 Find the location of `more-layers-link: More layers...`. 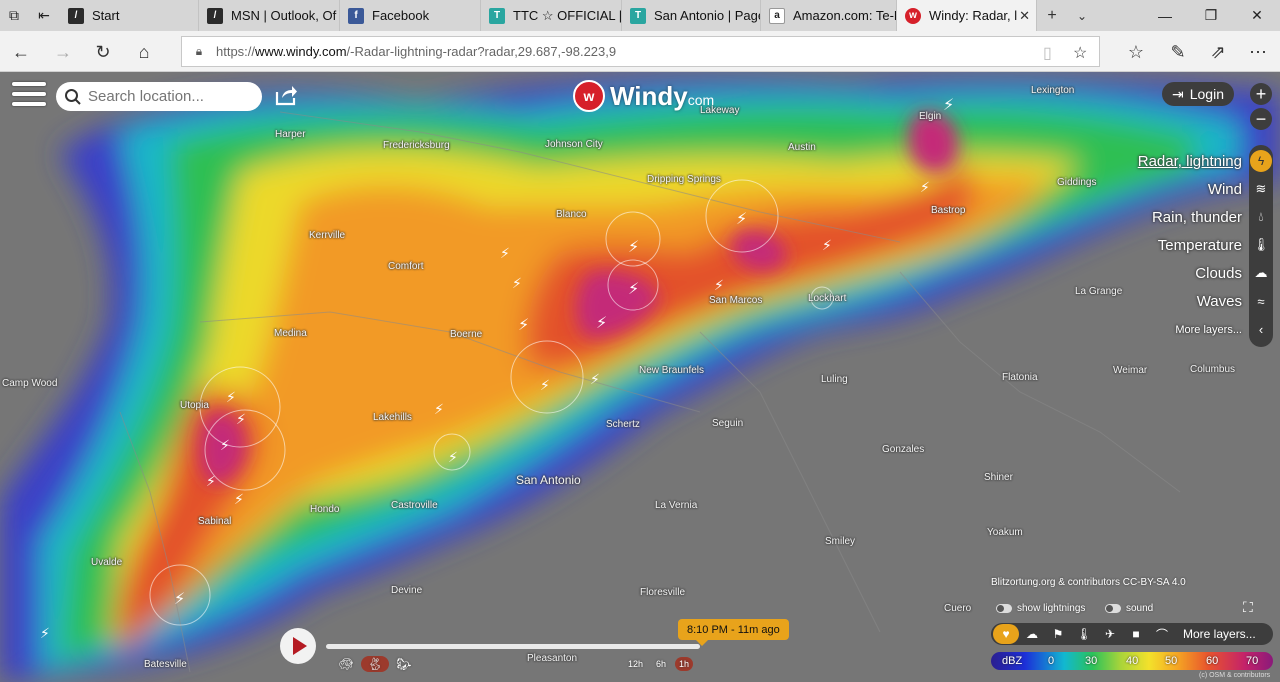

more-layers-link: More layers... is located at coordinates (1219, 634).